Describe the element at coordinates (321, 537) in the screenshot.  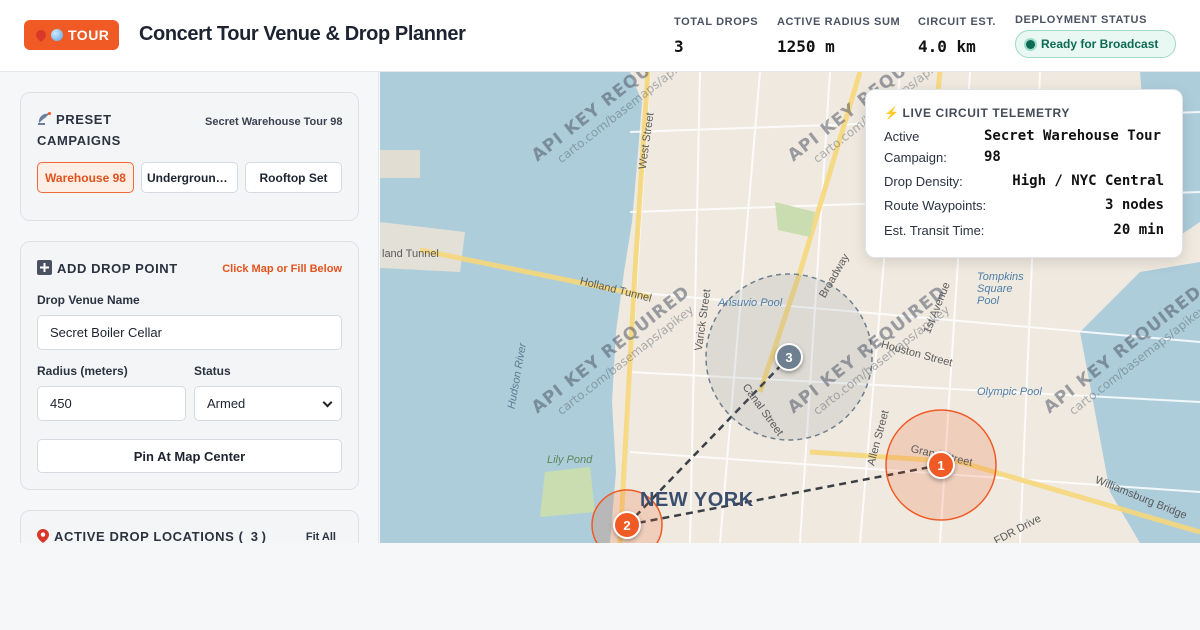
I see `fit-all-button: Fit All` at that location.